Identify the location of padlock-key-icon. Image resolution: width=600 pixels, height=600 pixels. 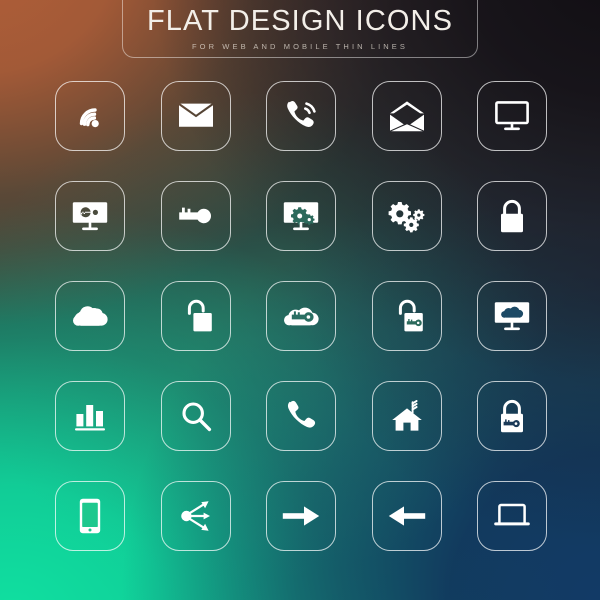
(512, 416).